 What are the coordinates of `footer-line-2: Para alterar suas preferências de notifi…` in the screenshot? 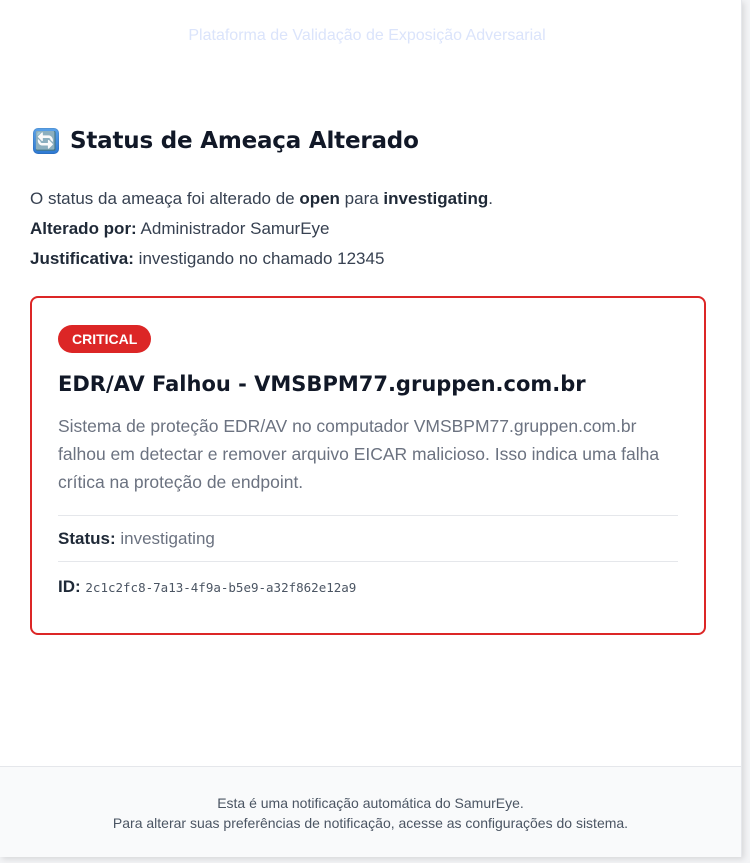 It's located at (370, 823).